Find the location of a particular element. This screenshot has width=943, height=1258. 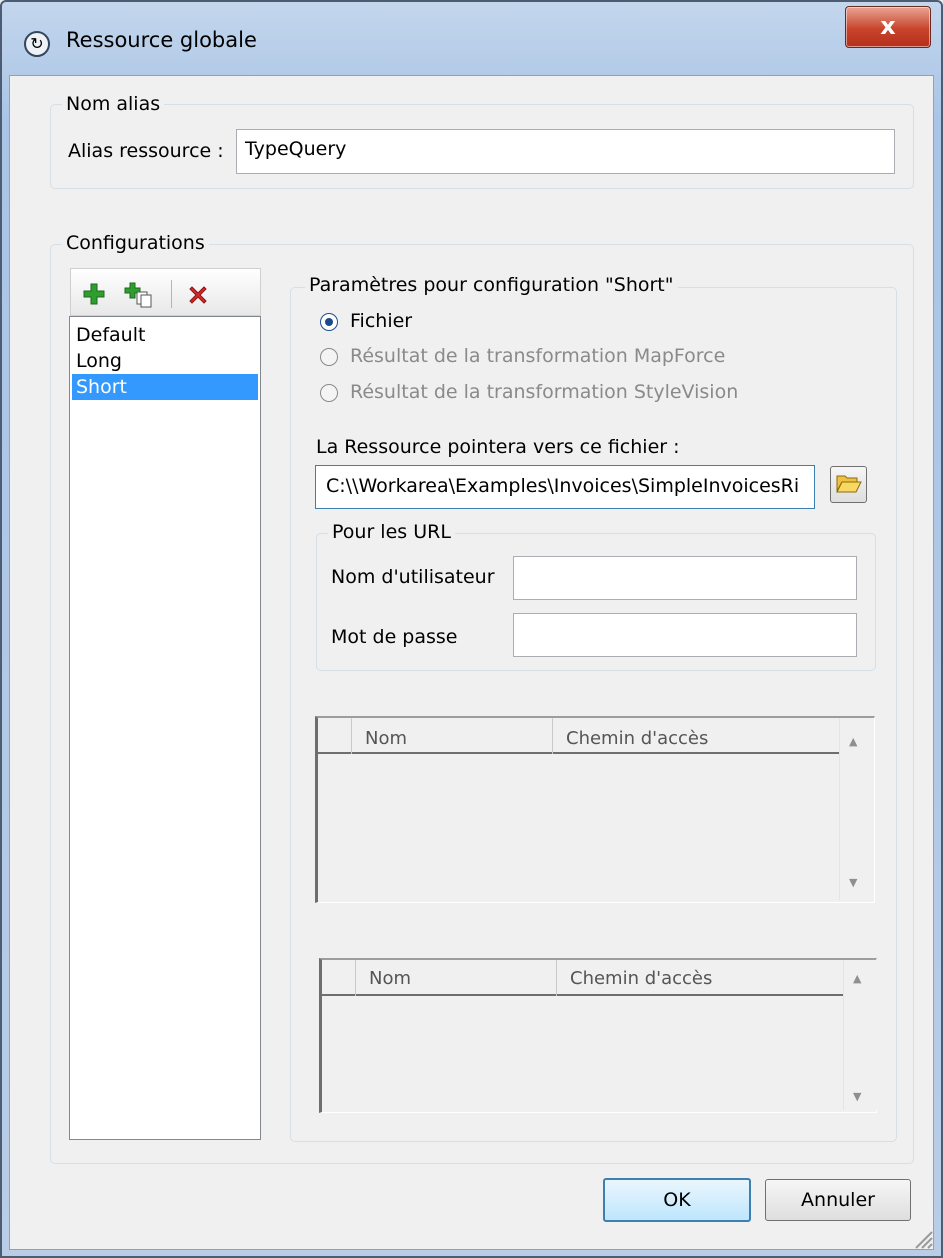

file-path-label: La Ressource pointera vers ce fichier : is located at coordinates (498, 447).